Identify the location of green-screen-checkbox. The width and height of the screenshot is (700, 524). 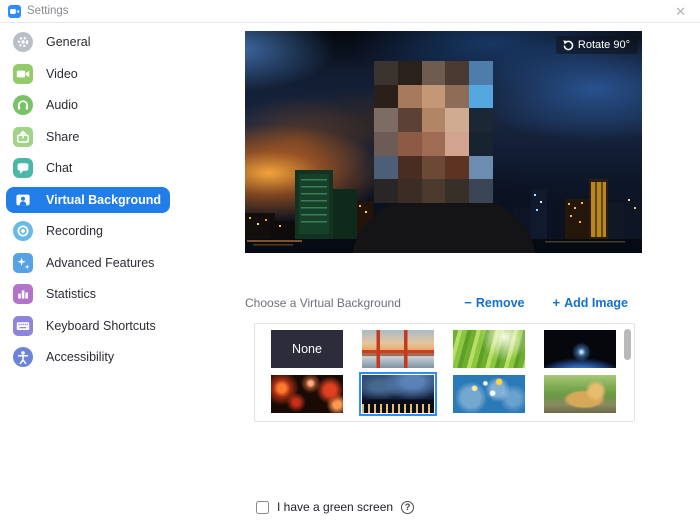
(262, 507).